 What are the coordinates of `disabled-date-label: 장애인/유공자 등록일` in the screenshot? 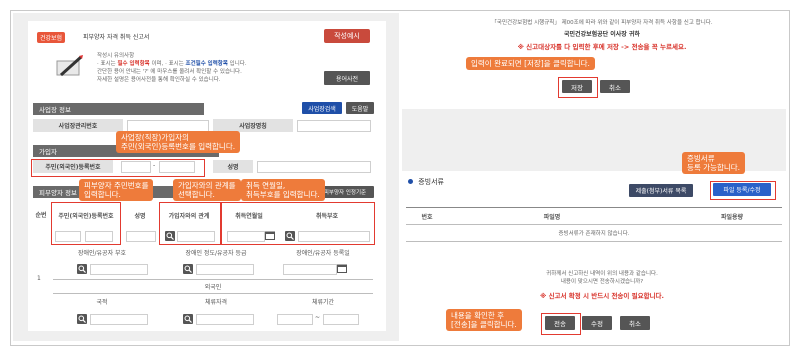 It's located at (323, 253).